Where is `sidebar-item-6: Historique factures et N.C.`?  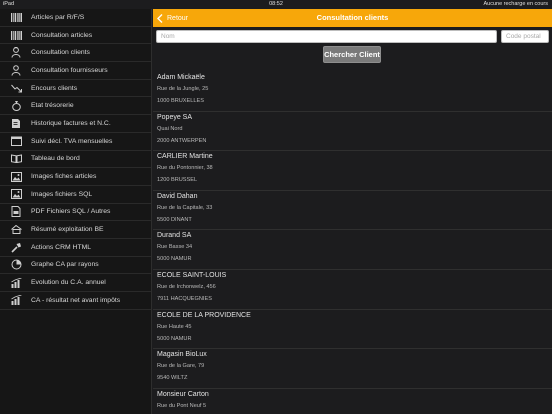 sidebar-item-6: Historique factures et N.C. is located at coordinates (75, 124).